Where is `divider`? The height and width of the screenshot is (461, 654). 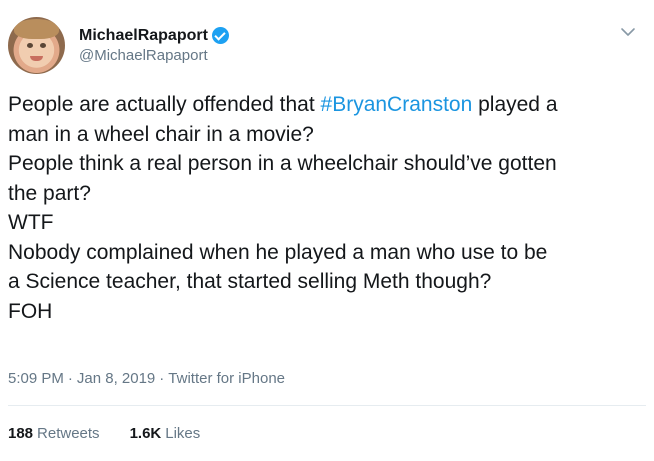
divider is located at coordinates (327, 405).